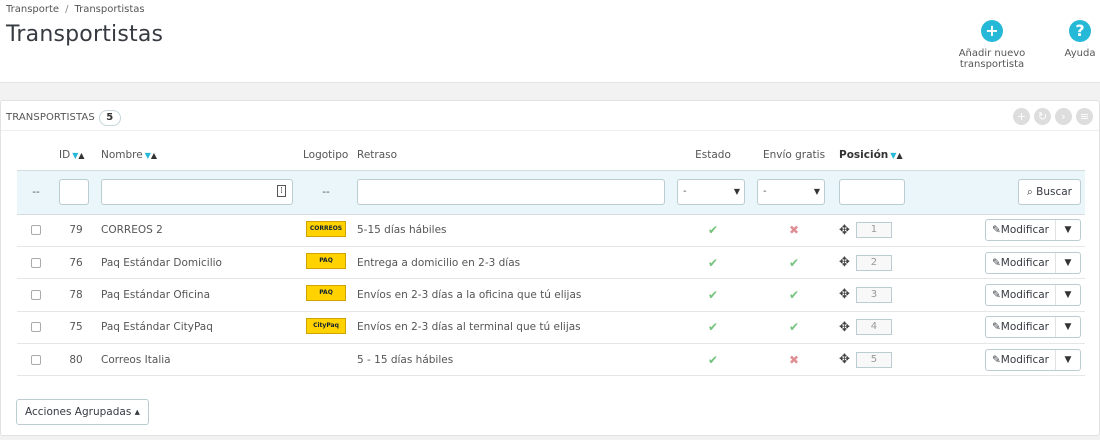 The height and width of the screenshot is (440, 1100). What do you see at coordinates (1054, 192) in the screenshot?
I see `search-button-label: Buscar` at bounding box center [1054, 192].